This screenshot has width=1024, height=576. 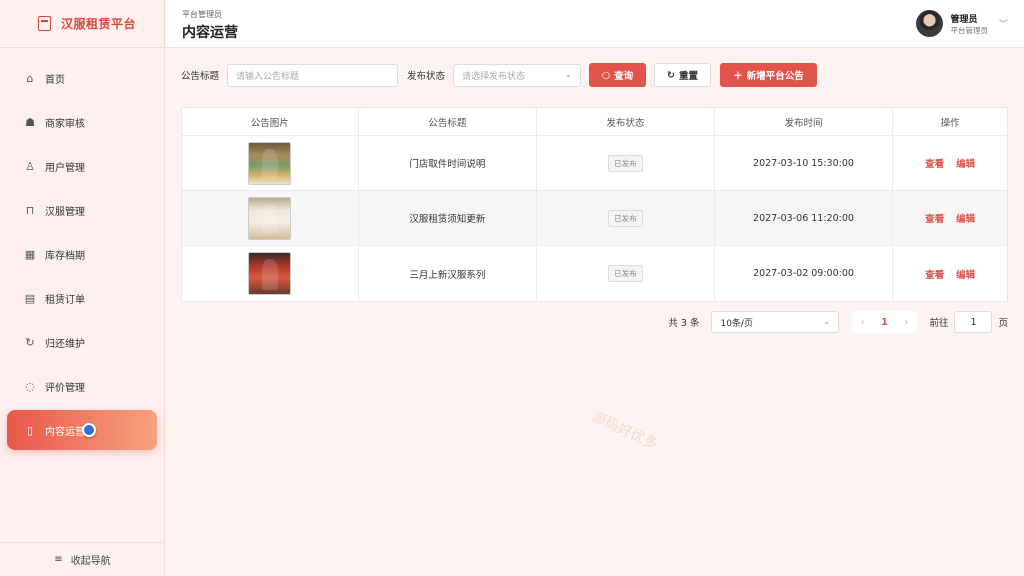 What do you see at coordinates (862, 322) in the screenshot?
I see `prev-page-button: ‹` at bounding box center [862, 322].